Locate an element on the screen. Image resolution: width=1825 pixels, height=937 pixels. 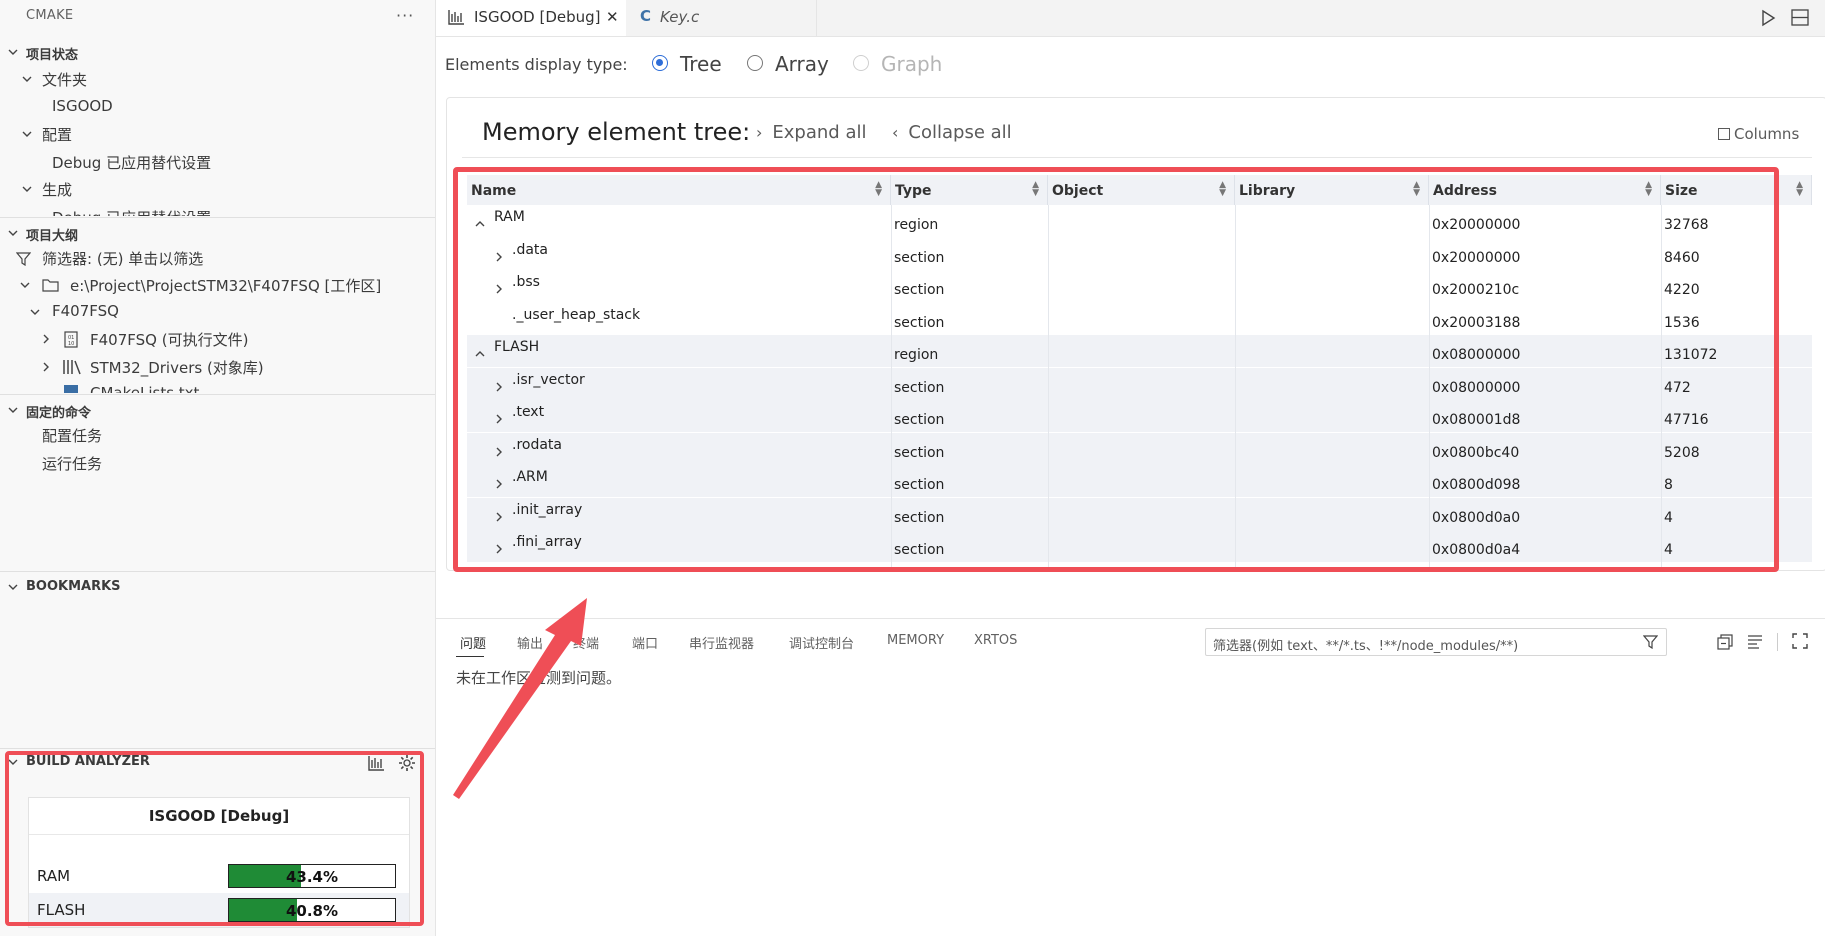
memory-tree-title: Memory element tree: is located at coordinates (616, 132).